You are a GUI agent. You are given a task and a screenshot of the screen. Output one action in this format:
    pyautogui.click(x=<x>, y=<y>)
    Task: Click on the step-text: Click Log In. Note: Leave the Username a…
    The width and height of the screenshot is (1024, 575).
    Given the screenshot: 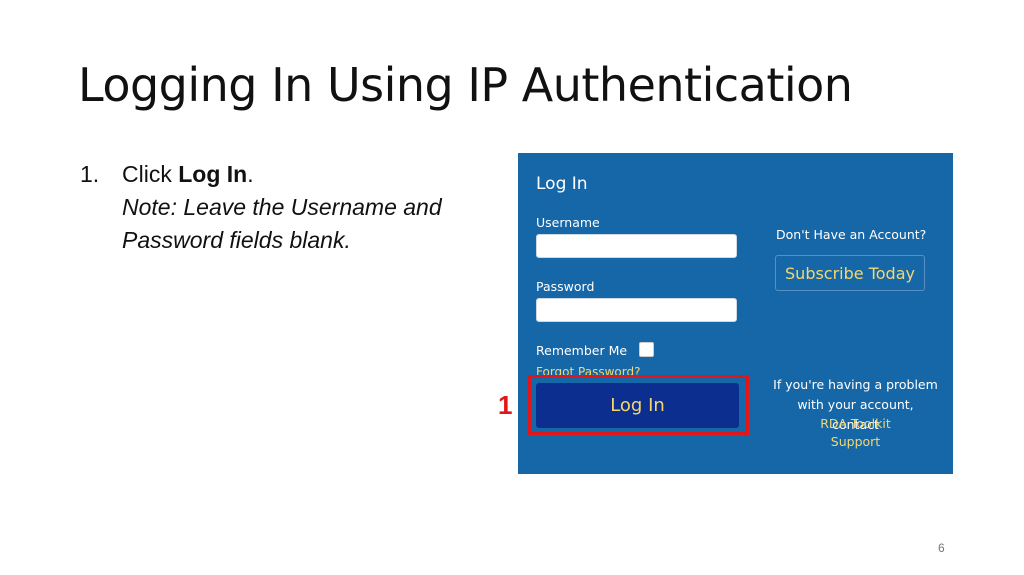 What is the action you would take?
    pyautogui.click(x=322, y=207)
    